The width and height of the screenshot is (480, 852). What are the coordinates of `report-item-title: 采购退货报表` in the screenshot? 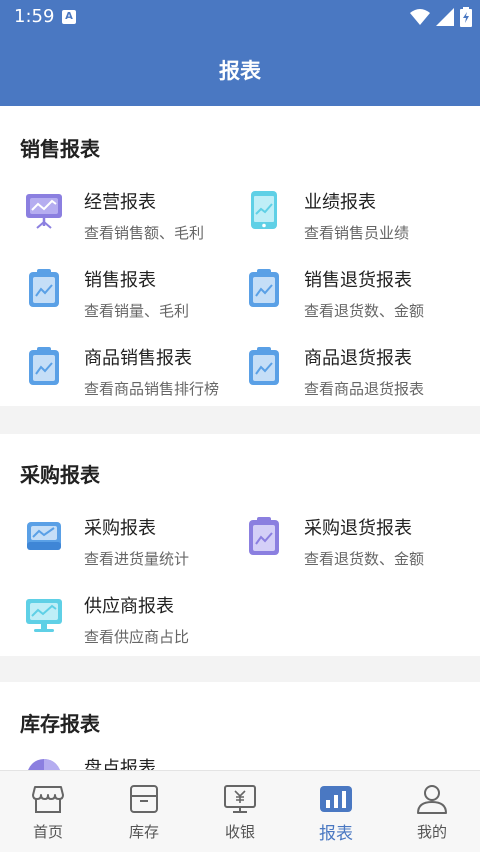 It's located at (358, 528).